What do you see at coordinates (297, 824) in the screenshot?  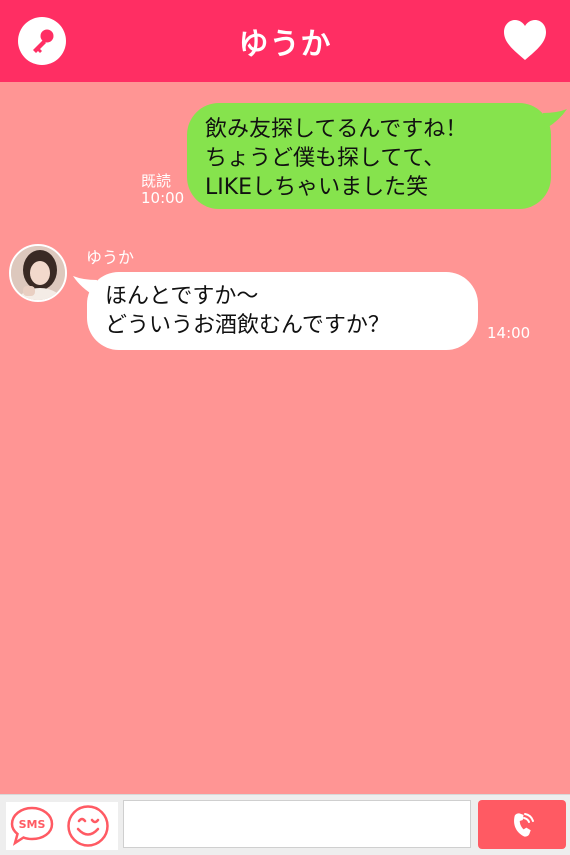 I see `message-input` at bounding box center [297, 824].